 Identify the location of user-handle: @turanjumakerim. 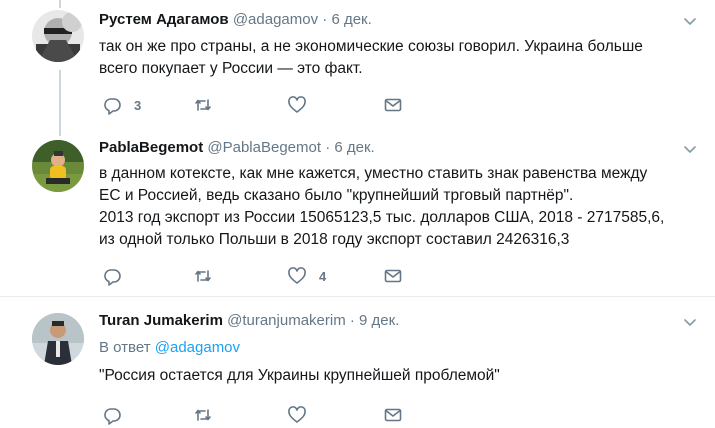
(286, 320).